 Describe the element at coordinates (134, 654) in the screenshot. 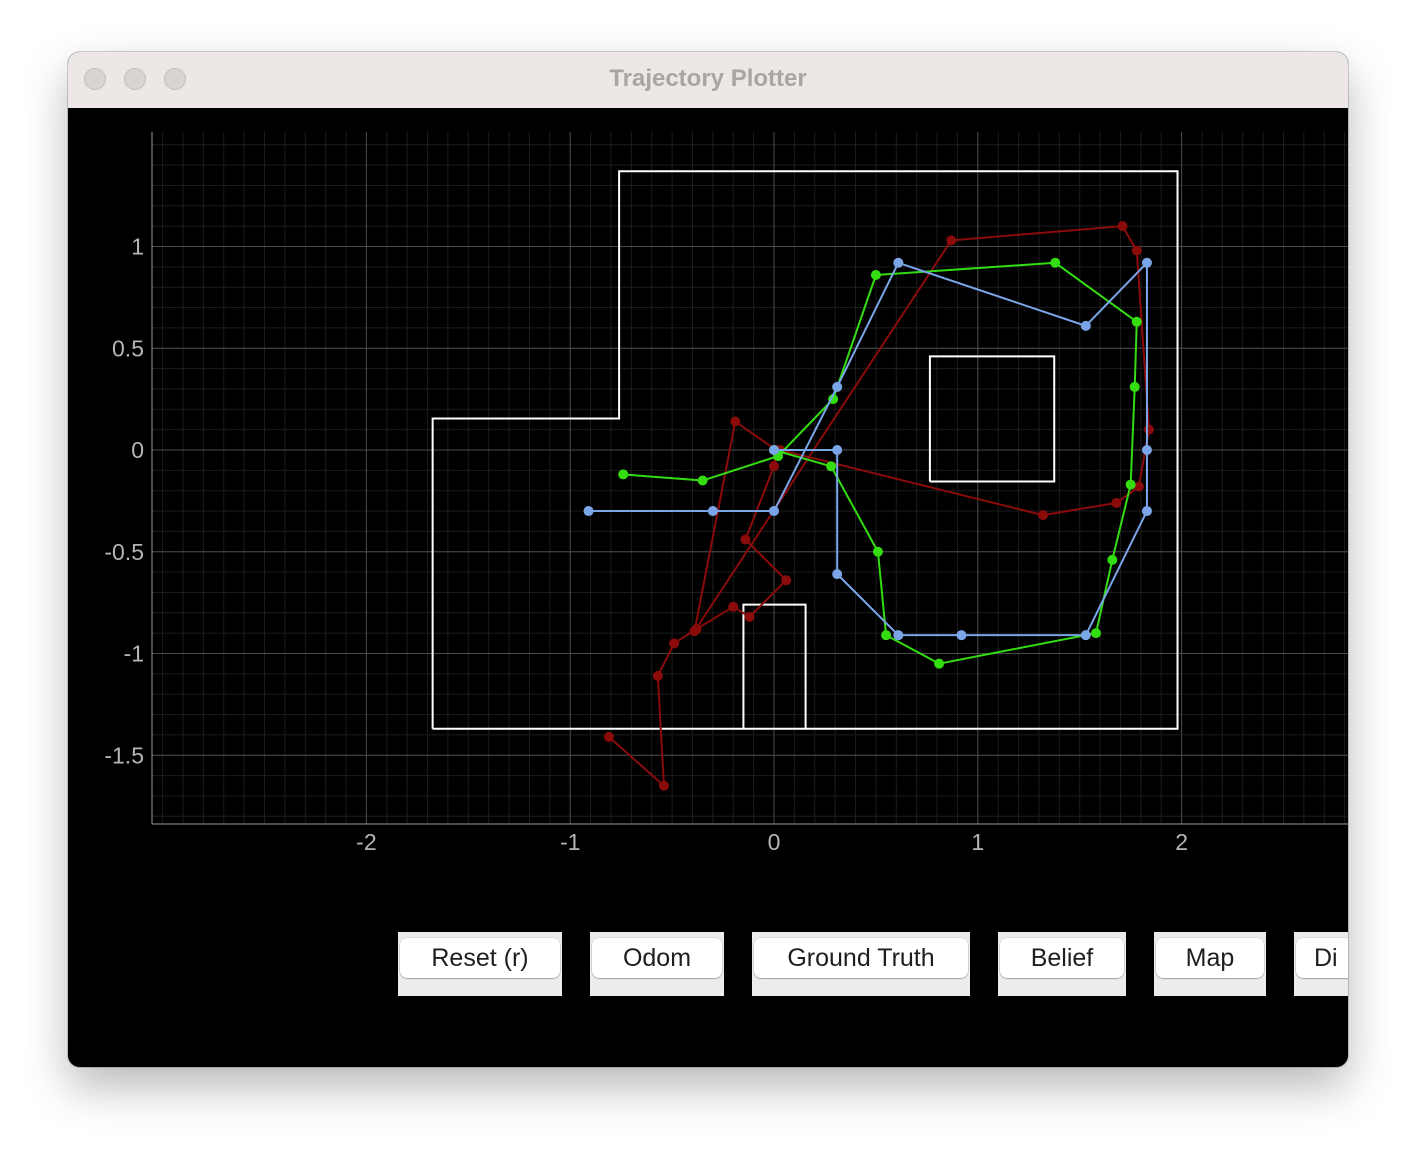

I see `y-tick-label: -1` at that location.